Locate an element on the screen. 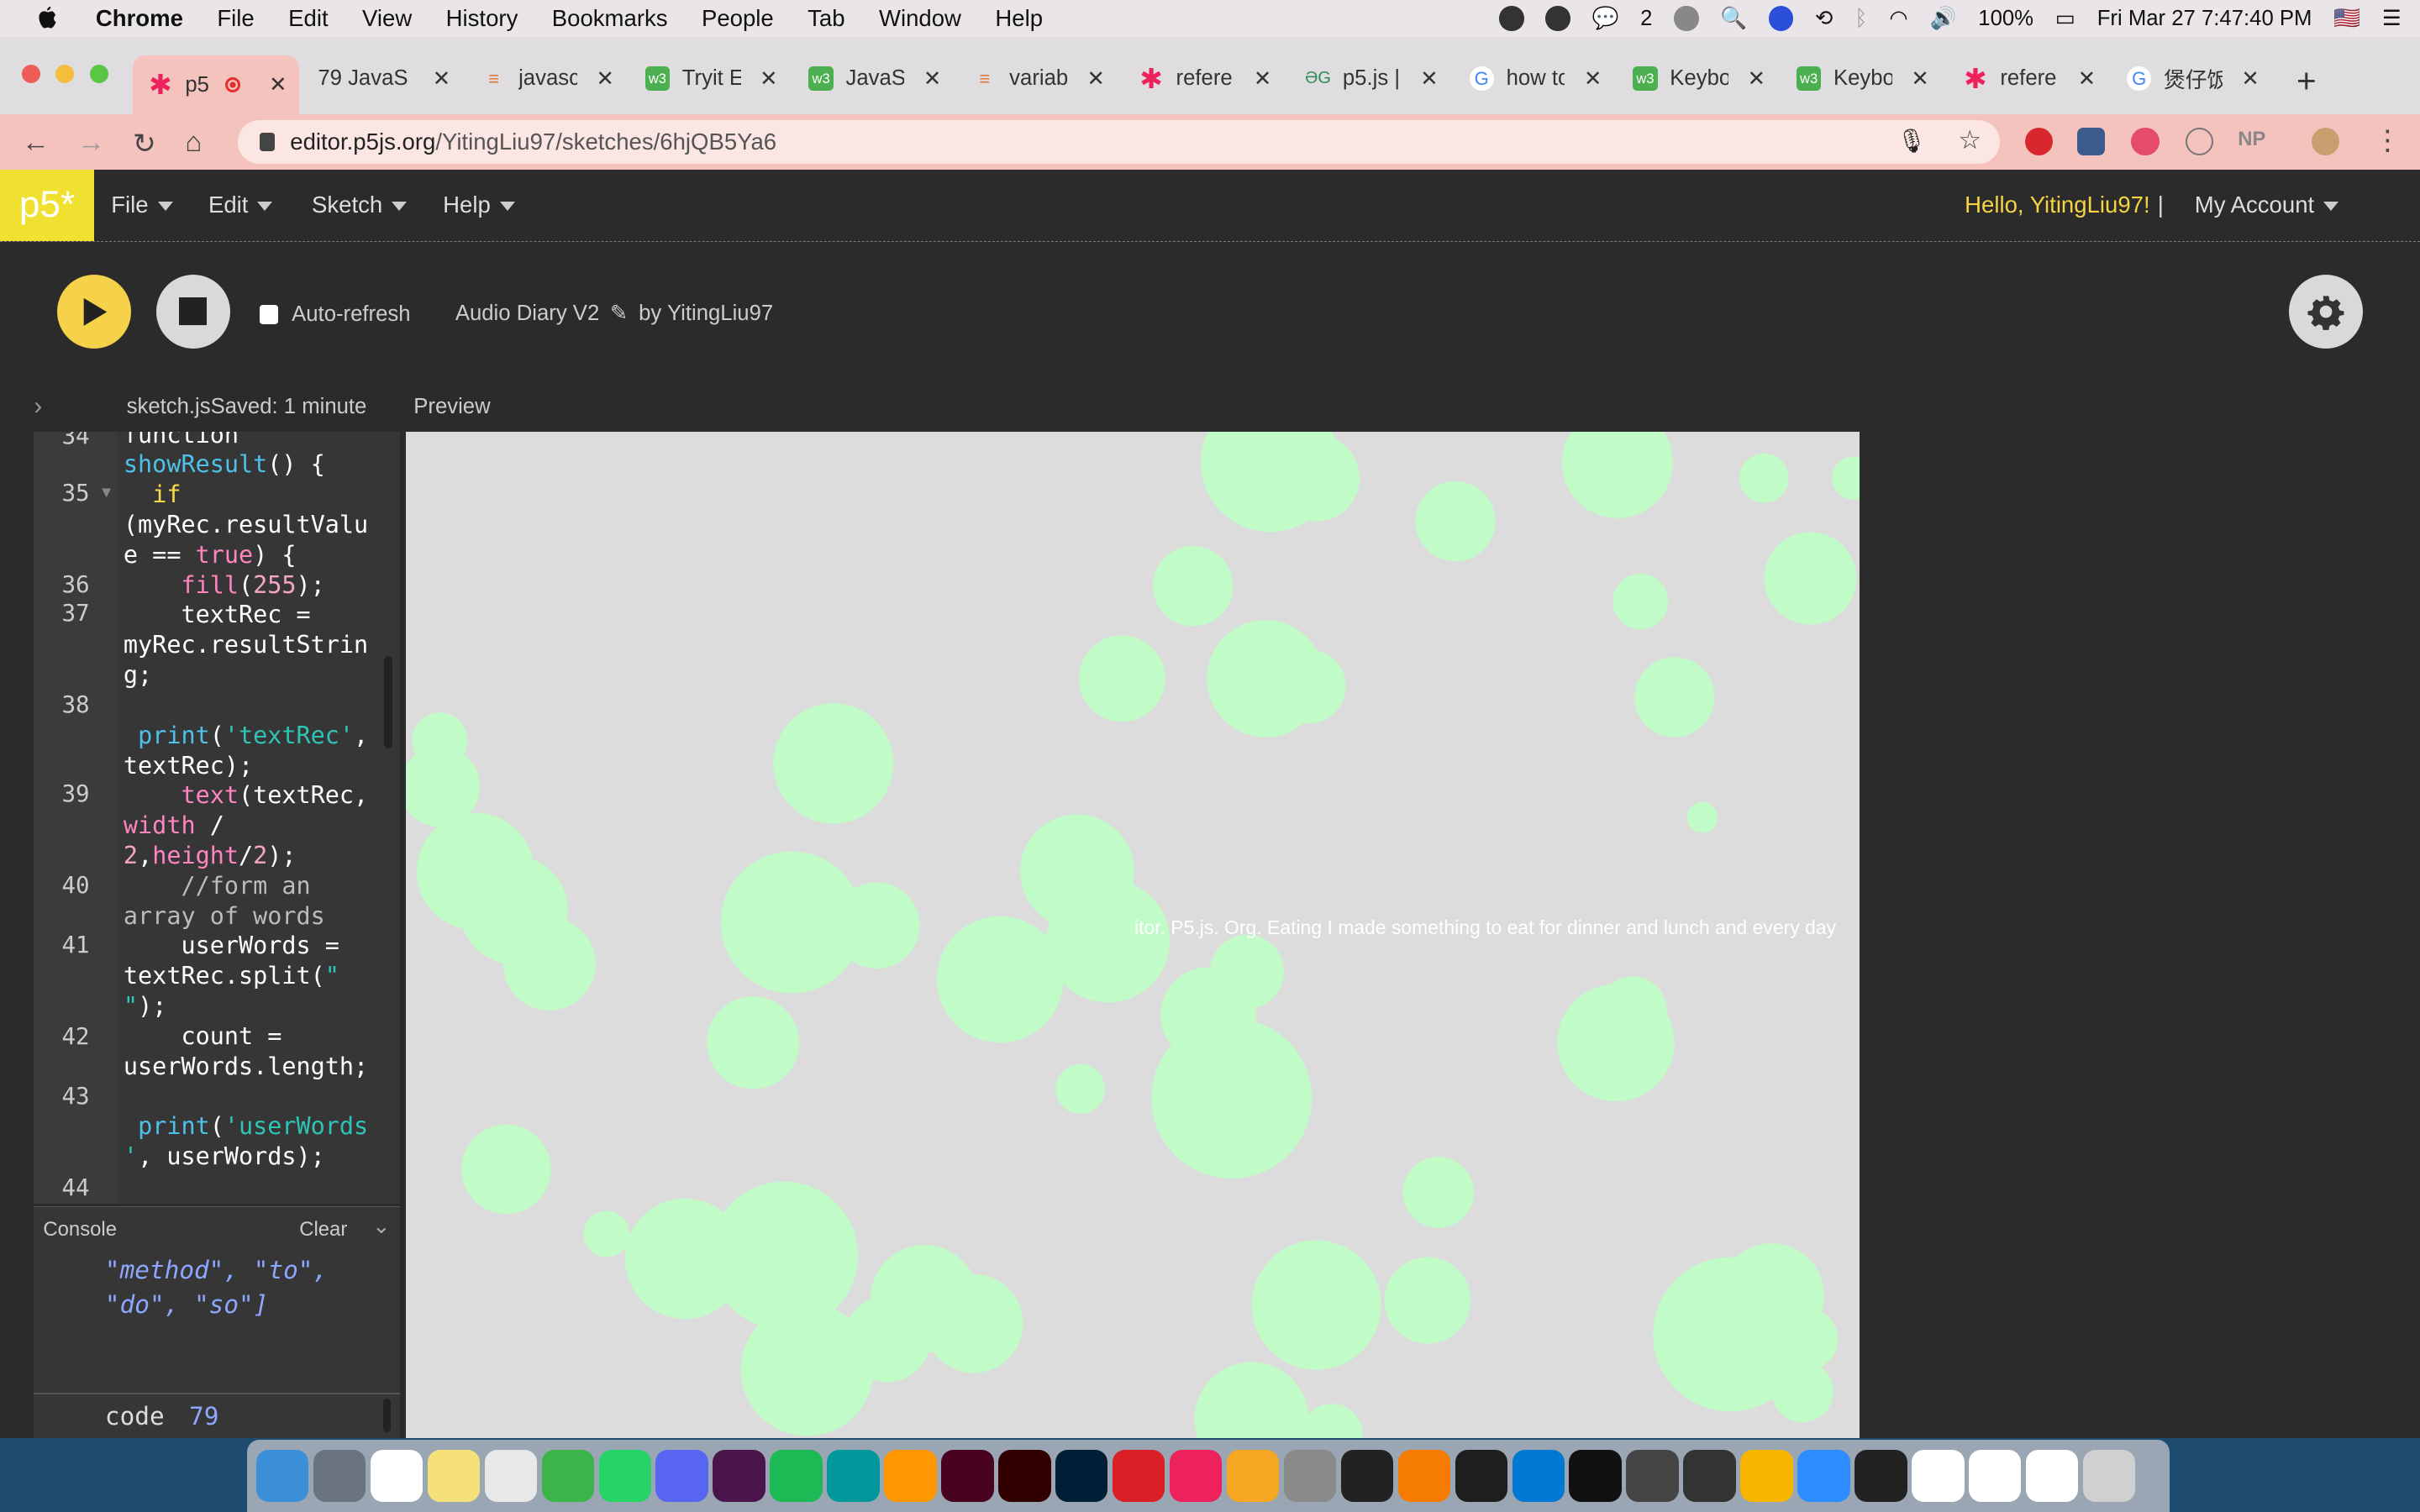 Image resolution: width=2420 pixels, height=1512 pixels. discord-dock-icon is located at coordinates (681, 1476).